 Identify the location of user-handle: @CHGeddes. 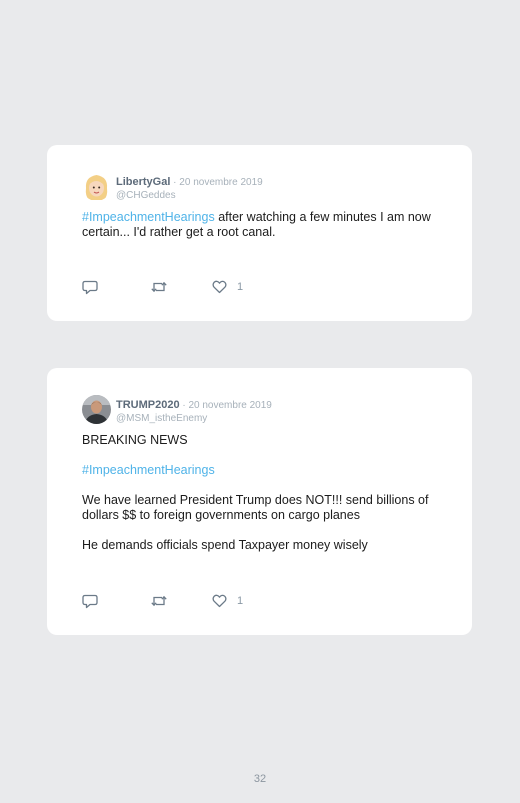
(189, 195).